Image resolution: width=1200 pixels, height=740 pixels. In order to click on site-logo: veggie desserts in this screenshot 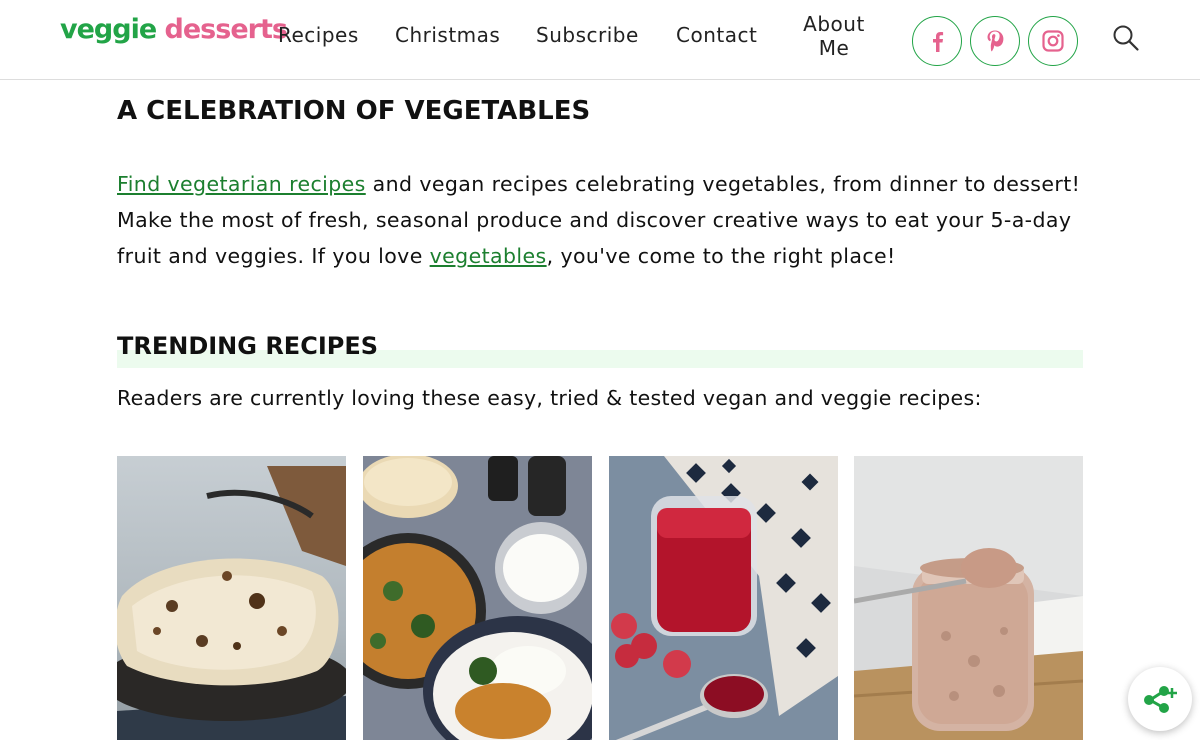, I will do `click(174, 29)`.